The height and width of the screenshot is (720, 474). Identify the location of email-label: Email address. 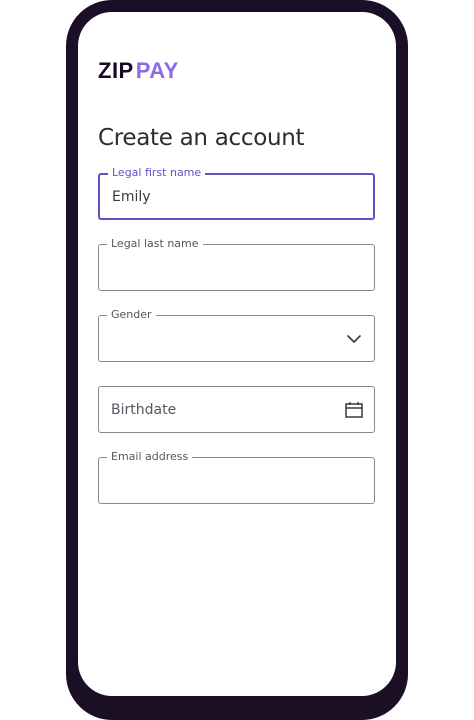
(150, 457).